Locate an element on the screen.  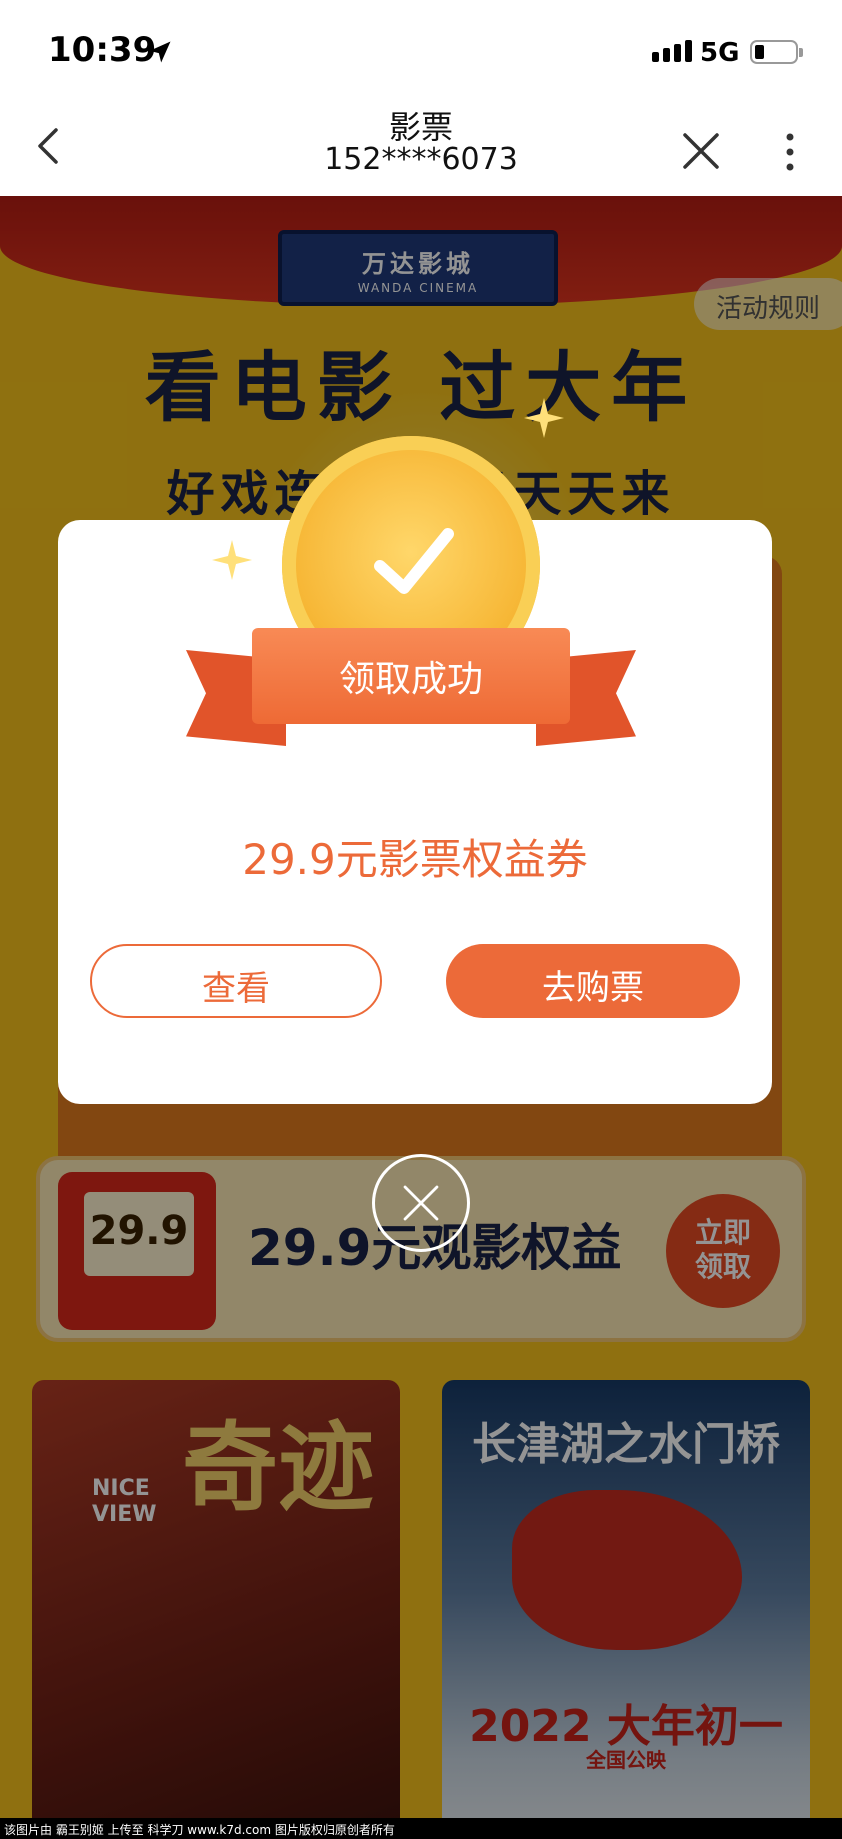
buy-ticket-button: 去购票 is located at coordinates (593, 981).